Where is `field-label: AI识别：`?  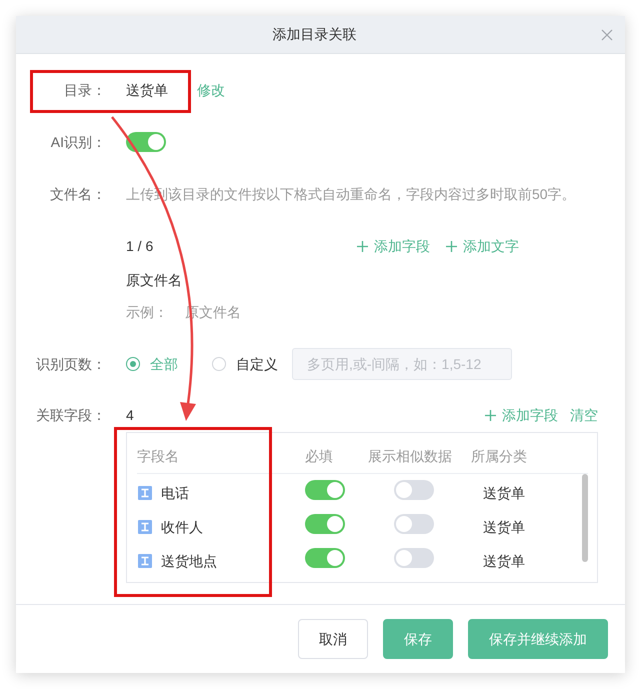
field-label: AI识别： is located at coordinates (78, 142).